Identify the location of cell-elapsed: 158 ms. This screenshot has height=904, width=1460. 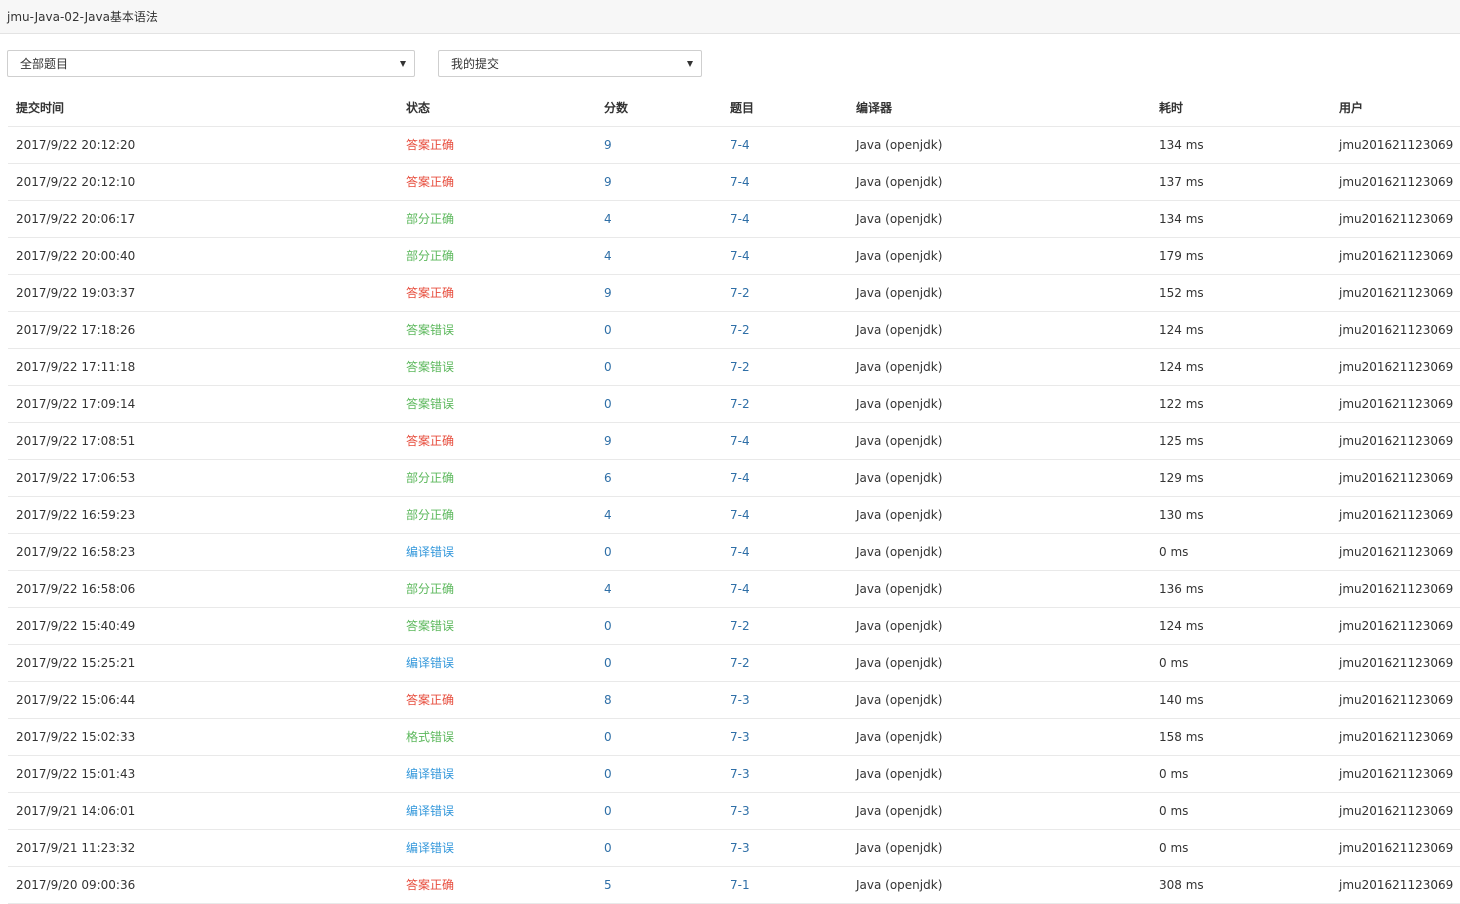
(1181, 737).